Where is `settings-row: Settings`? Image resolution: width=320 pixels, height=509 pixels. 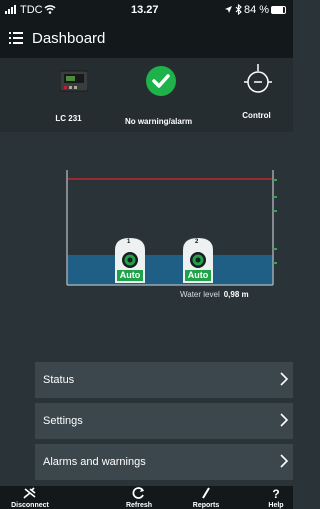 settings-row: Settings is located at coordinates (164, 421).